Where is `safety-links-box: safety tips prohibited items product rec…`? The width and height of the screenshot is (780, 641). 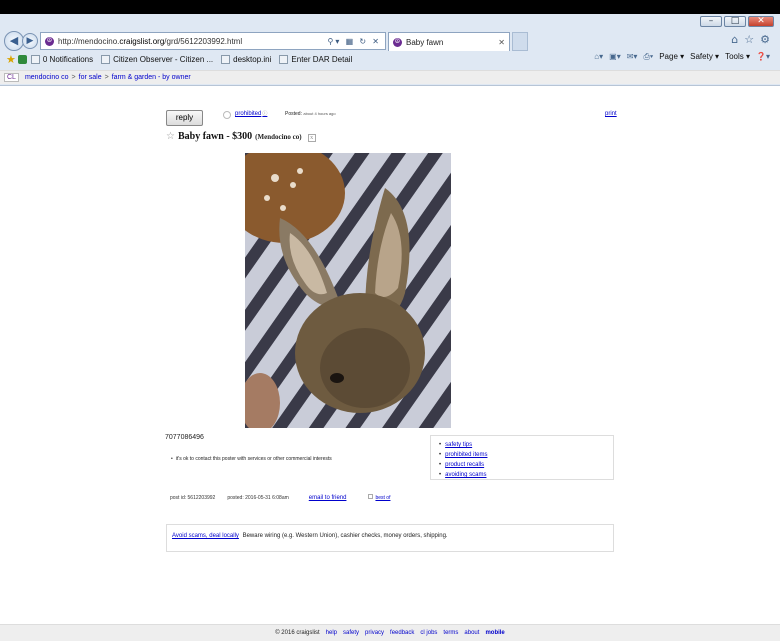 safety-links-box: safety tips prohibited items product rec… is located at coordinates (522, 457).